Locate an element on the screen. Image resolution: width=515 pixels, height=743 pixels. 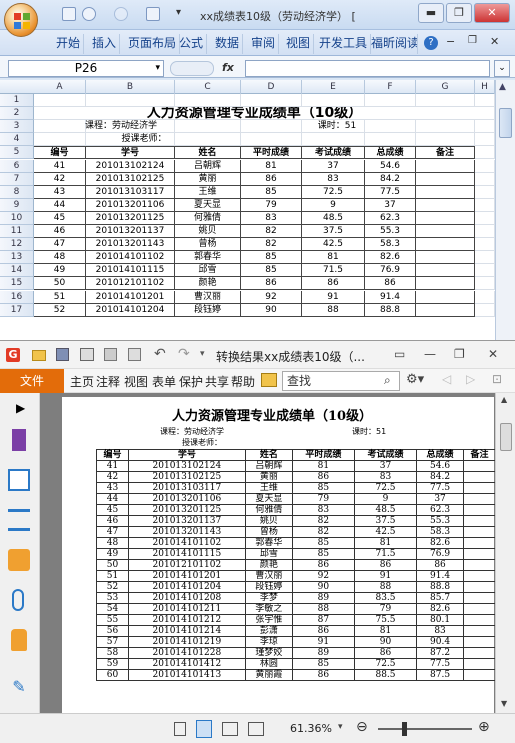
row-header: 14 is located at coordinates (17, 271).